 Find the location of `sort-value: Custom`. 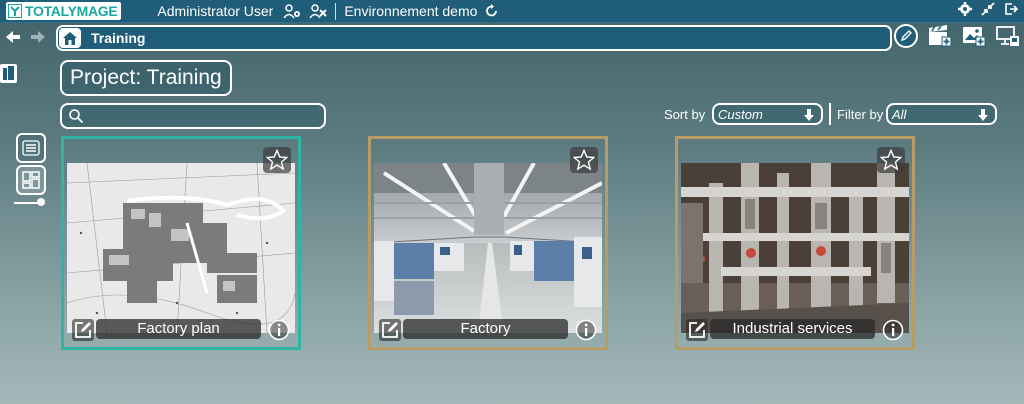

sort-value: Custom is located at coordinates (740, 114).